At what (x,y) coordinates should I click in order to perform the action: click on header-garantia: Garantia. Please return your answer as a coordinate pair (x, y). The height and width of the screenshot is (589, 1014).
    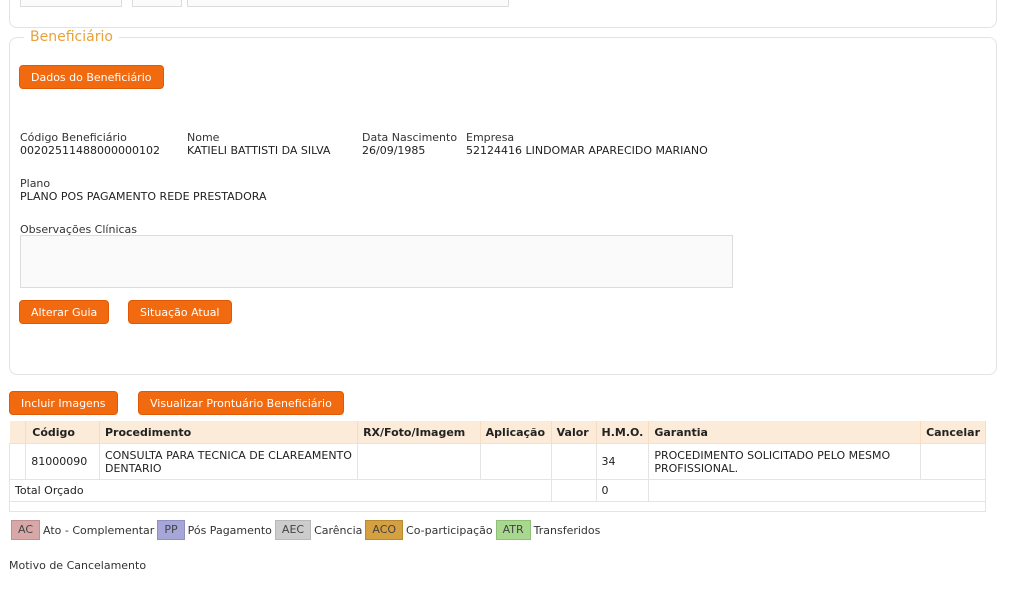
    Looking at the image, I should click on (785, 432).